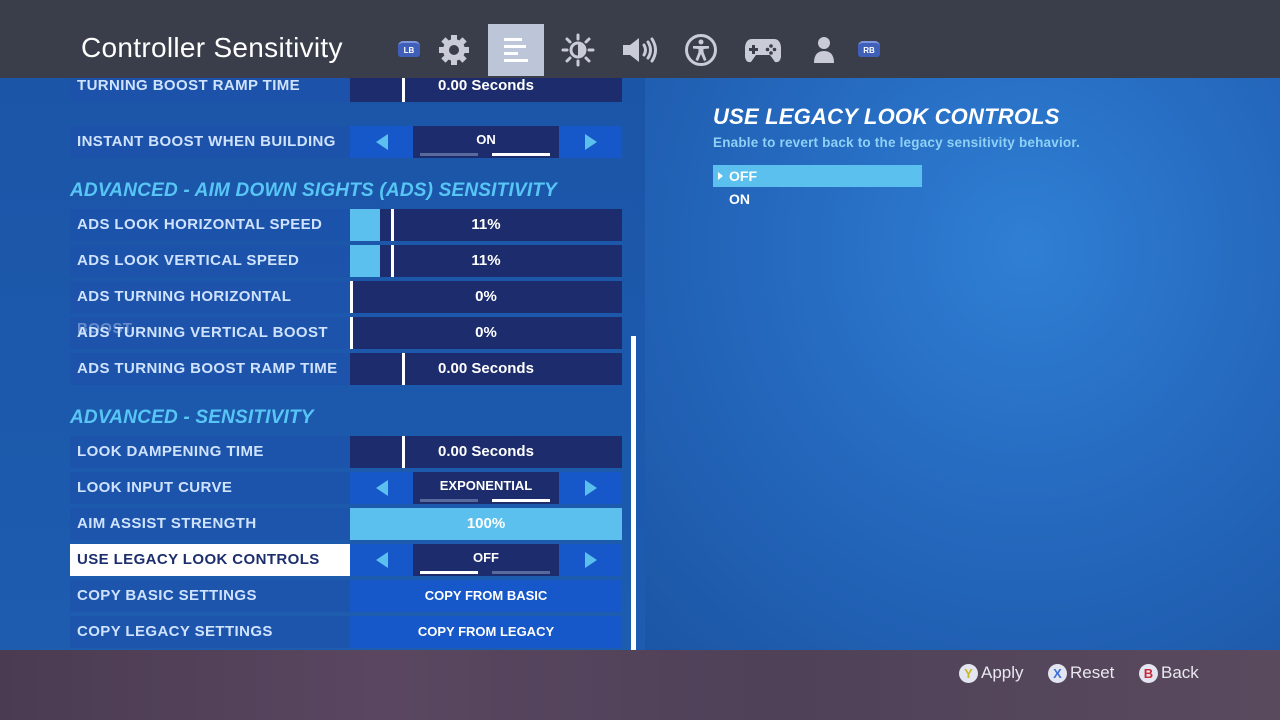  I want to click on apply-button: Y Apply, so click(991, 673).